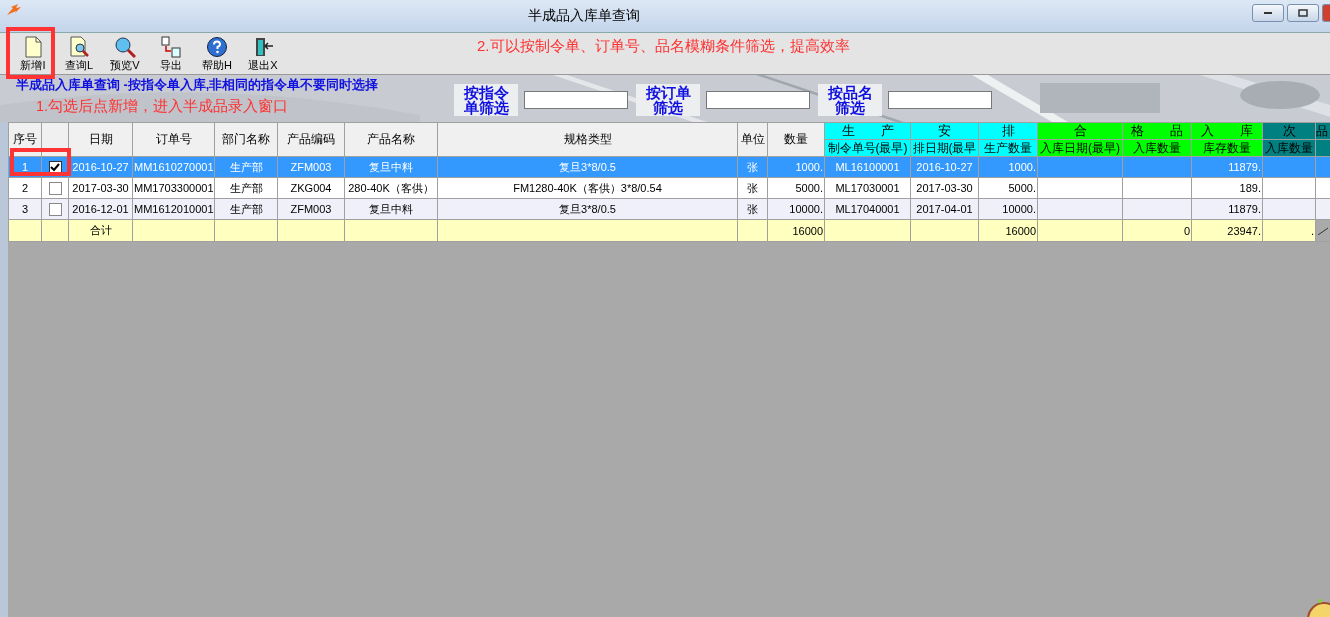 The width and height of the screenshot is (1330, 617). What do you see at coordinates (33, 47) in the screenshot?
I see `document-icon` at bounding box center [33, 47].